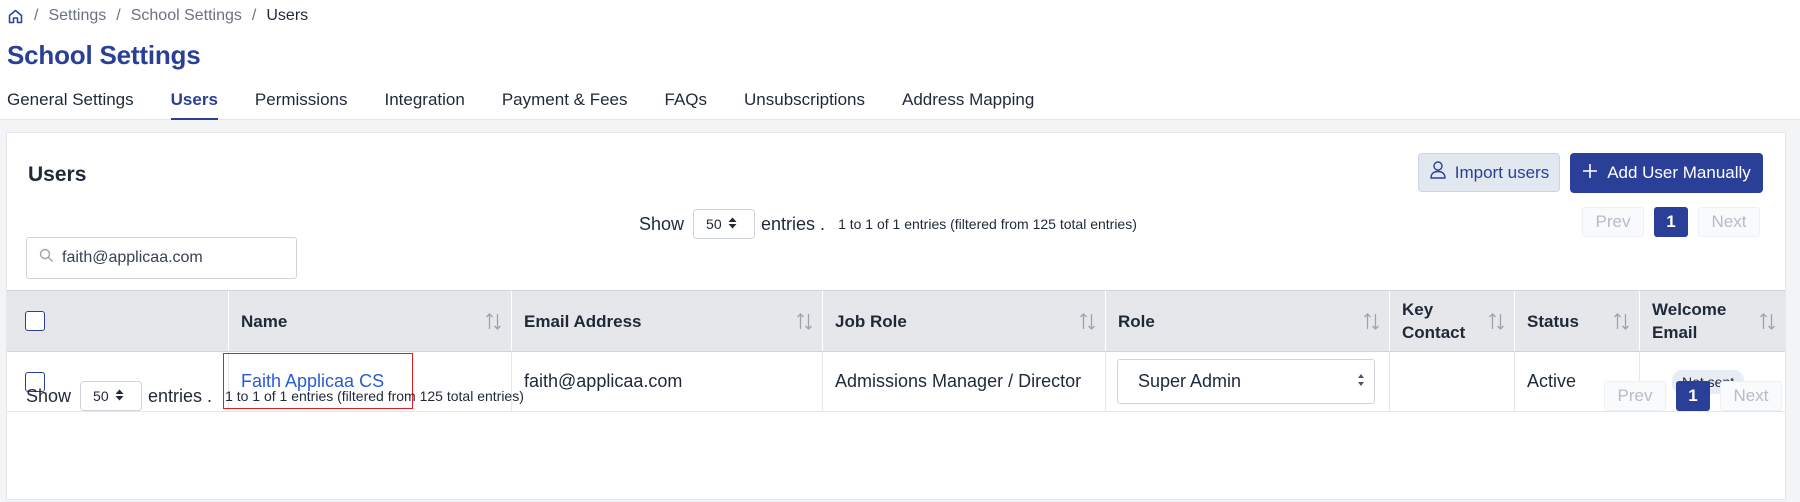  What do you see at coordinates (35, 321) in the screenshot?
I see `select-all-checkbox` at bounding box center [35, 321].